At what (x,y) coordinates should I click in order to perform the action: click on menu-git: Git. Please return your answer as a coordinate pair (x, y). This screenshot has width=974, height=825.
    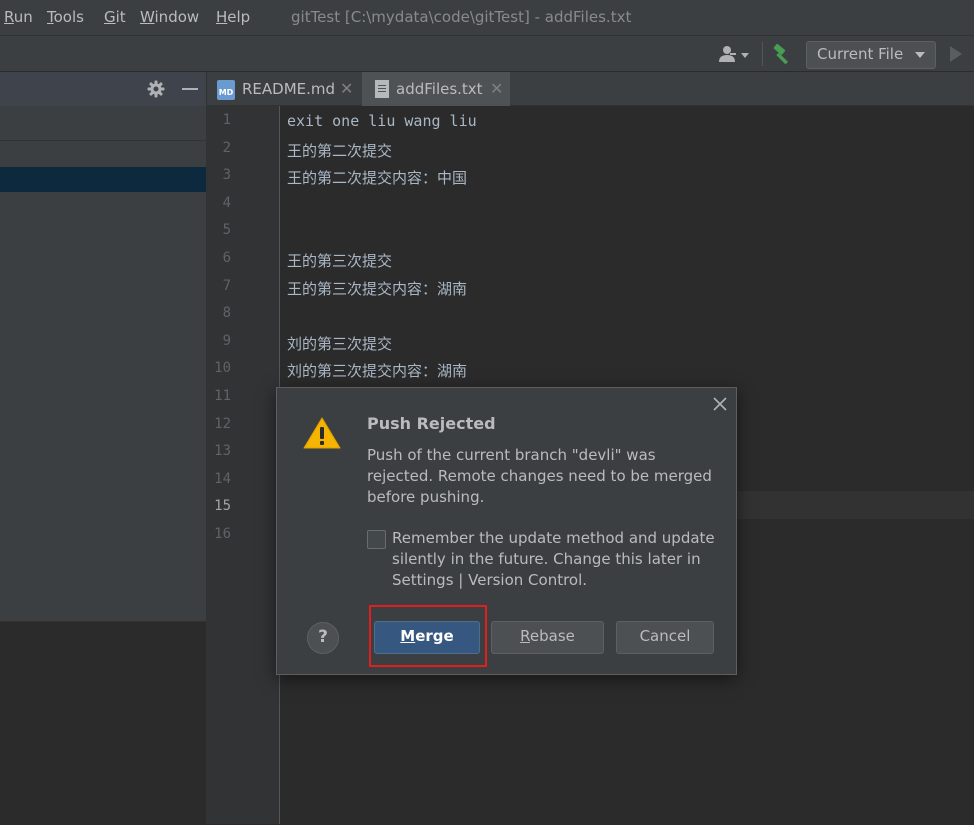
    Looking at the image, I should click on (115, 17).